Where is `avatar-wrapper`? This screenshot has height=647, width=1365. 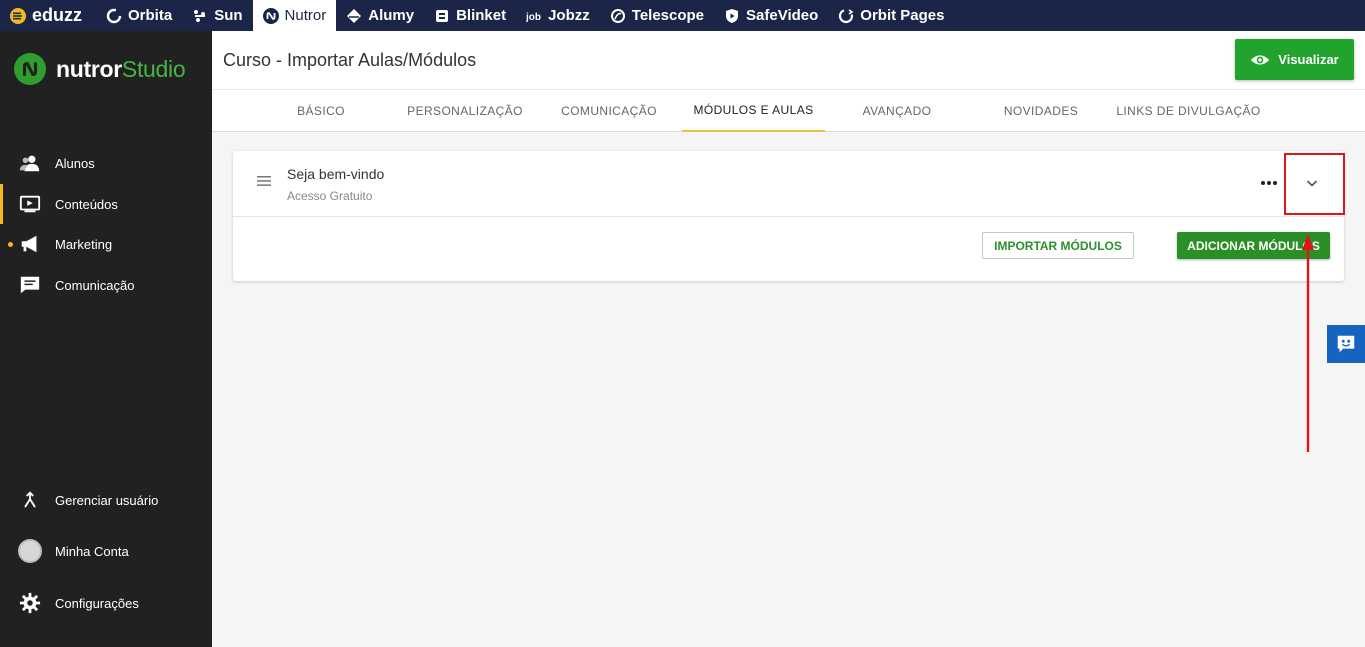 avatar-wrapper is located at coordinates (30, 551).